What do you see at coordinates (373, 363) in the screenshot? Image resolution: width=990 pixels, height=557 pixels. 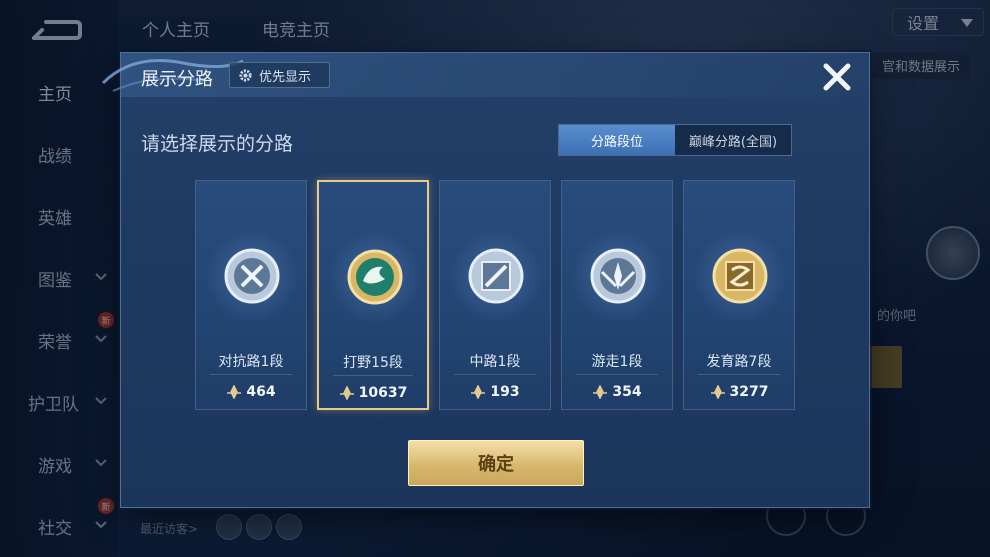 I see `lane-rank: 打野15段` at bounding box center [373, 363].